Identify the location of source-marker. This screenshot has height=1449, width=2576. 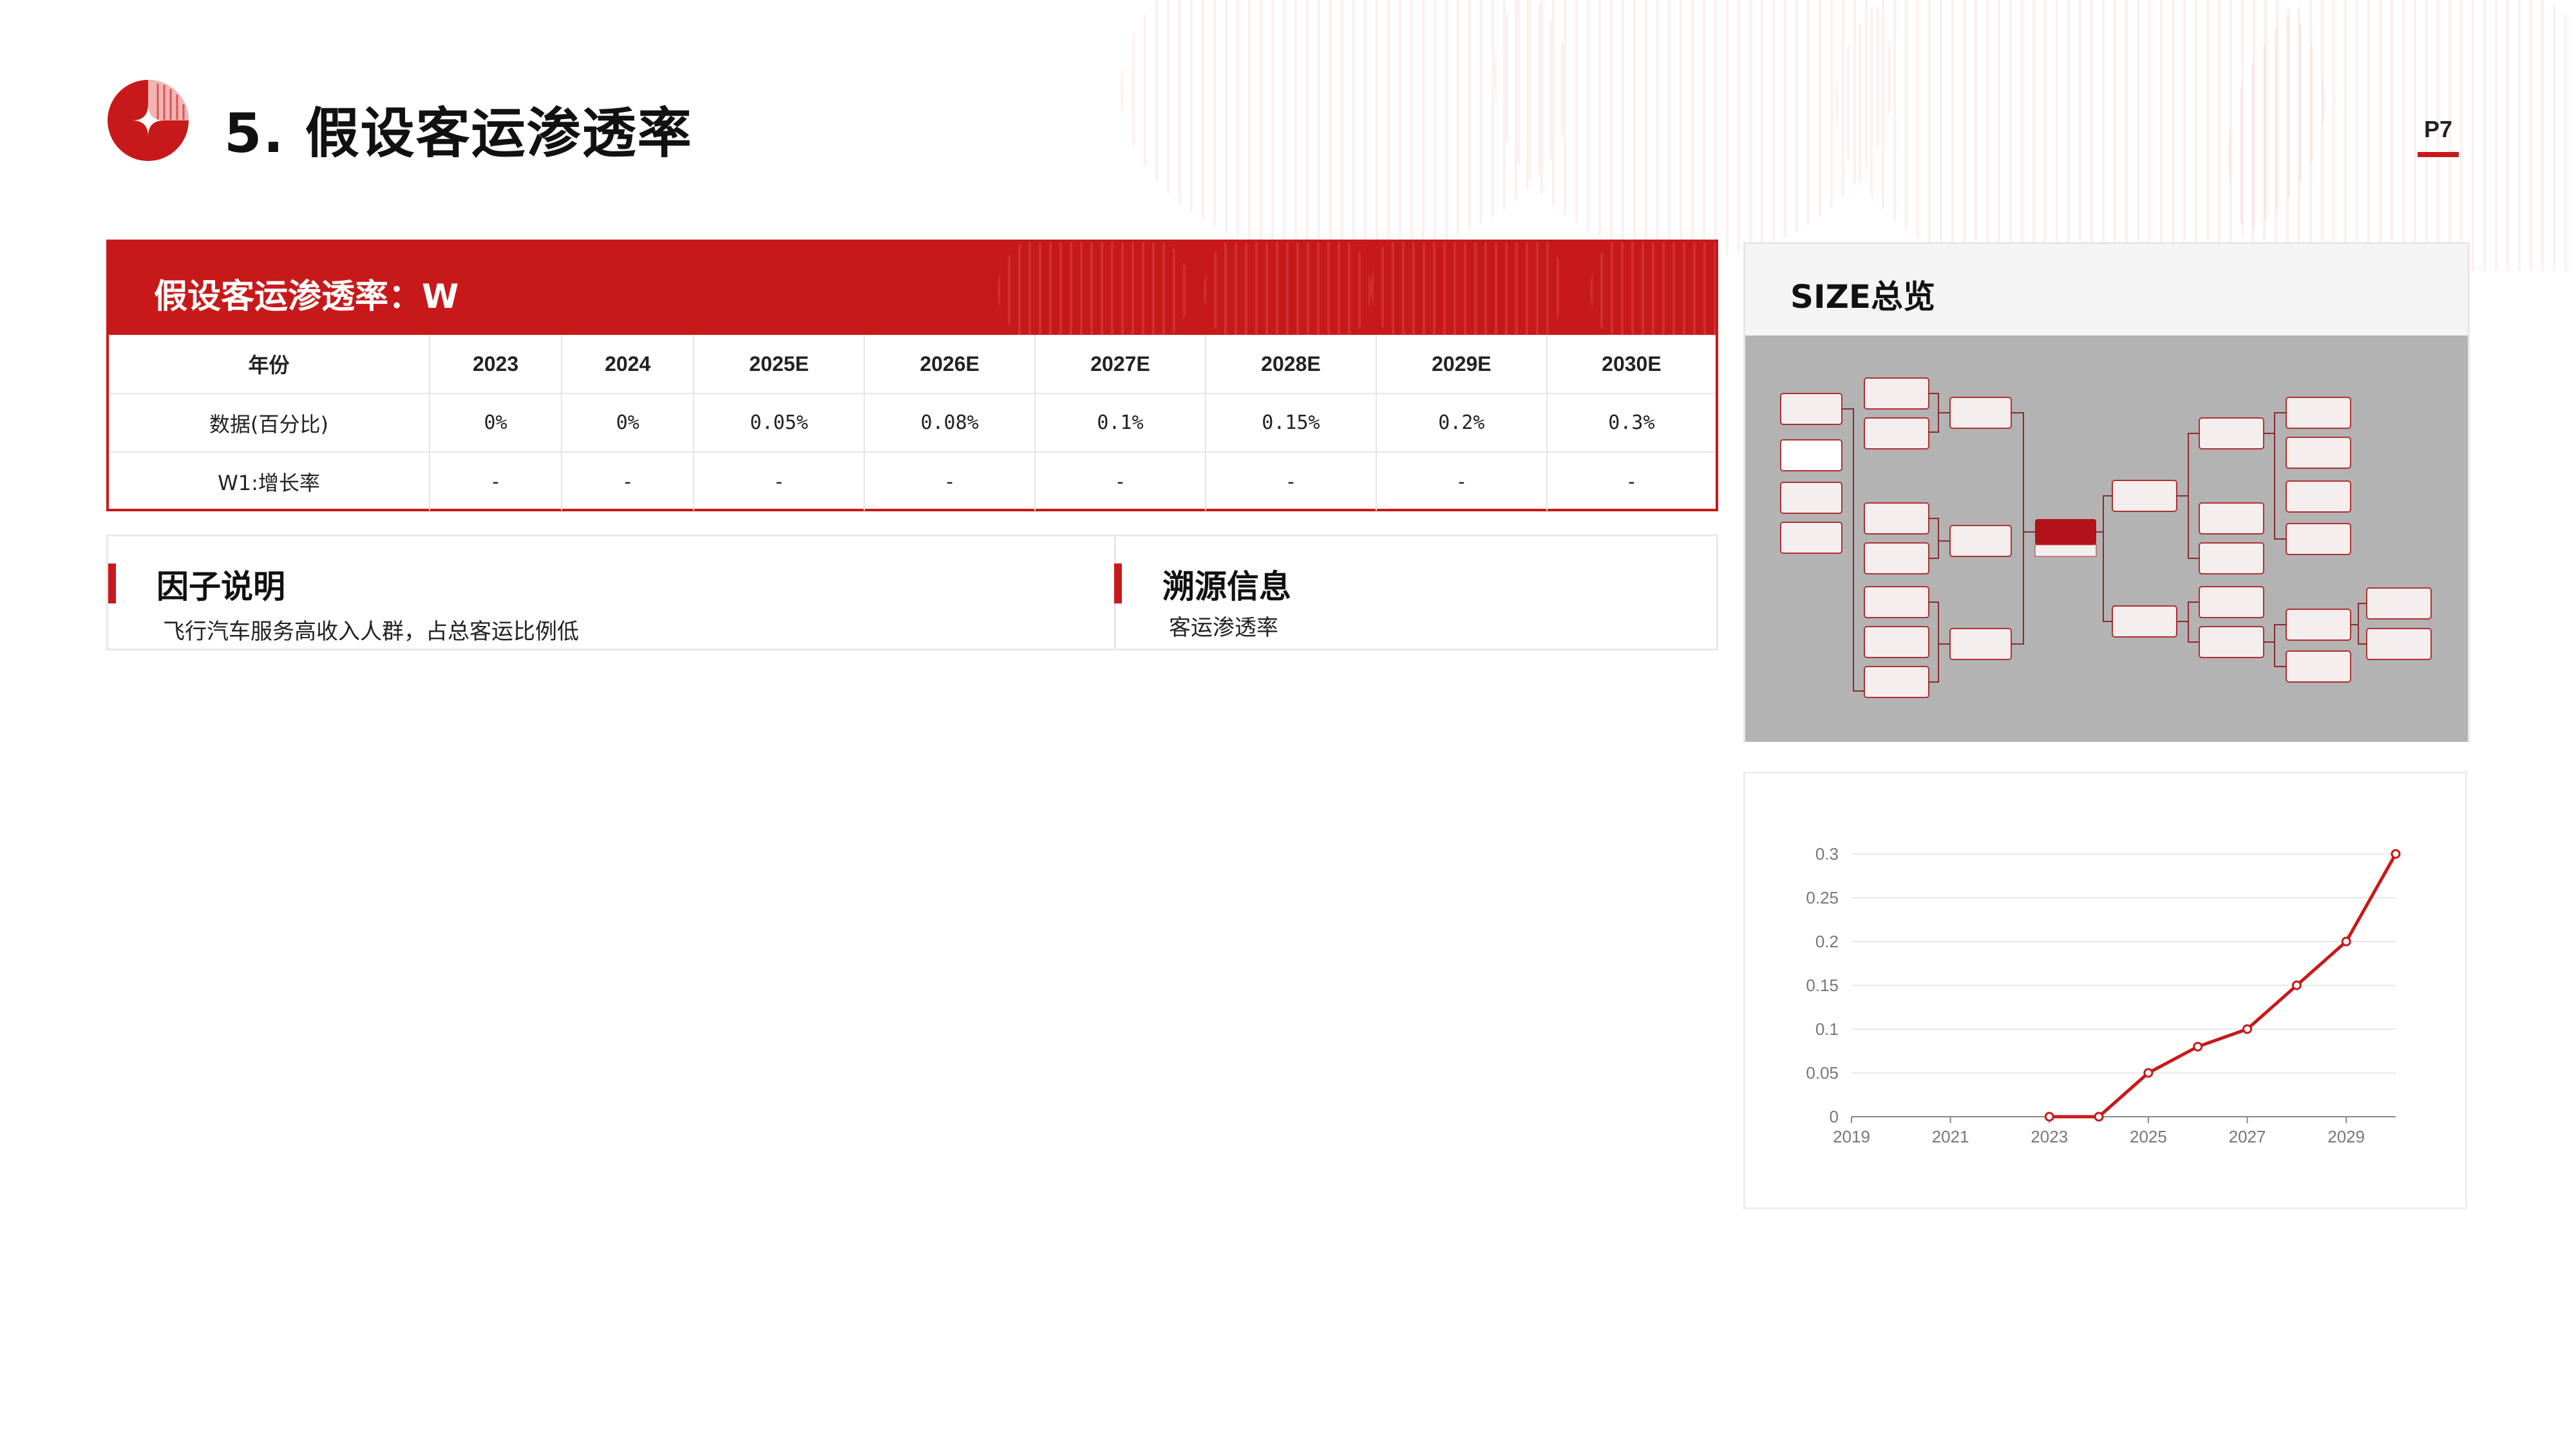
(1118, 583).